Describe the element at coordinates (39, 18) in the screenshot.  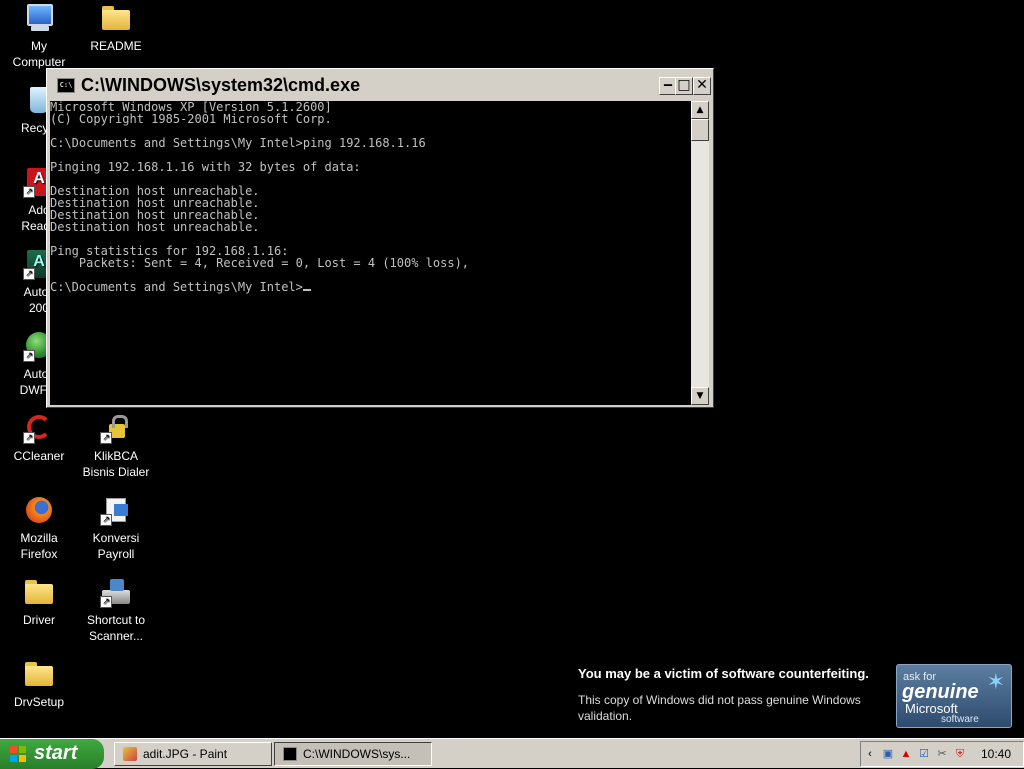
I see `computer-icon` at that location.